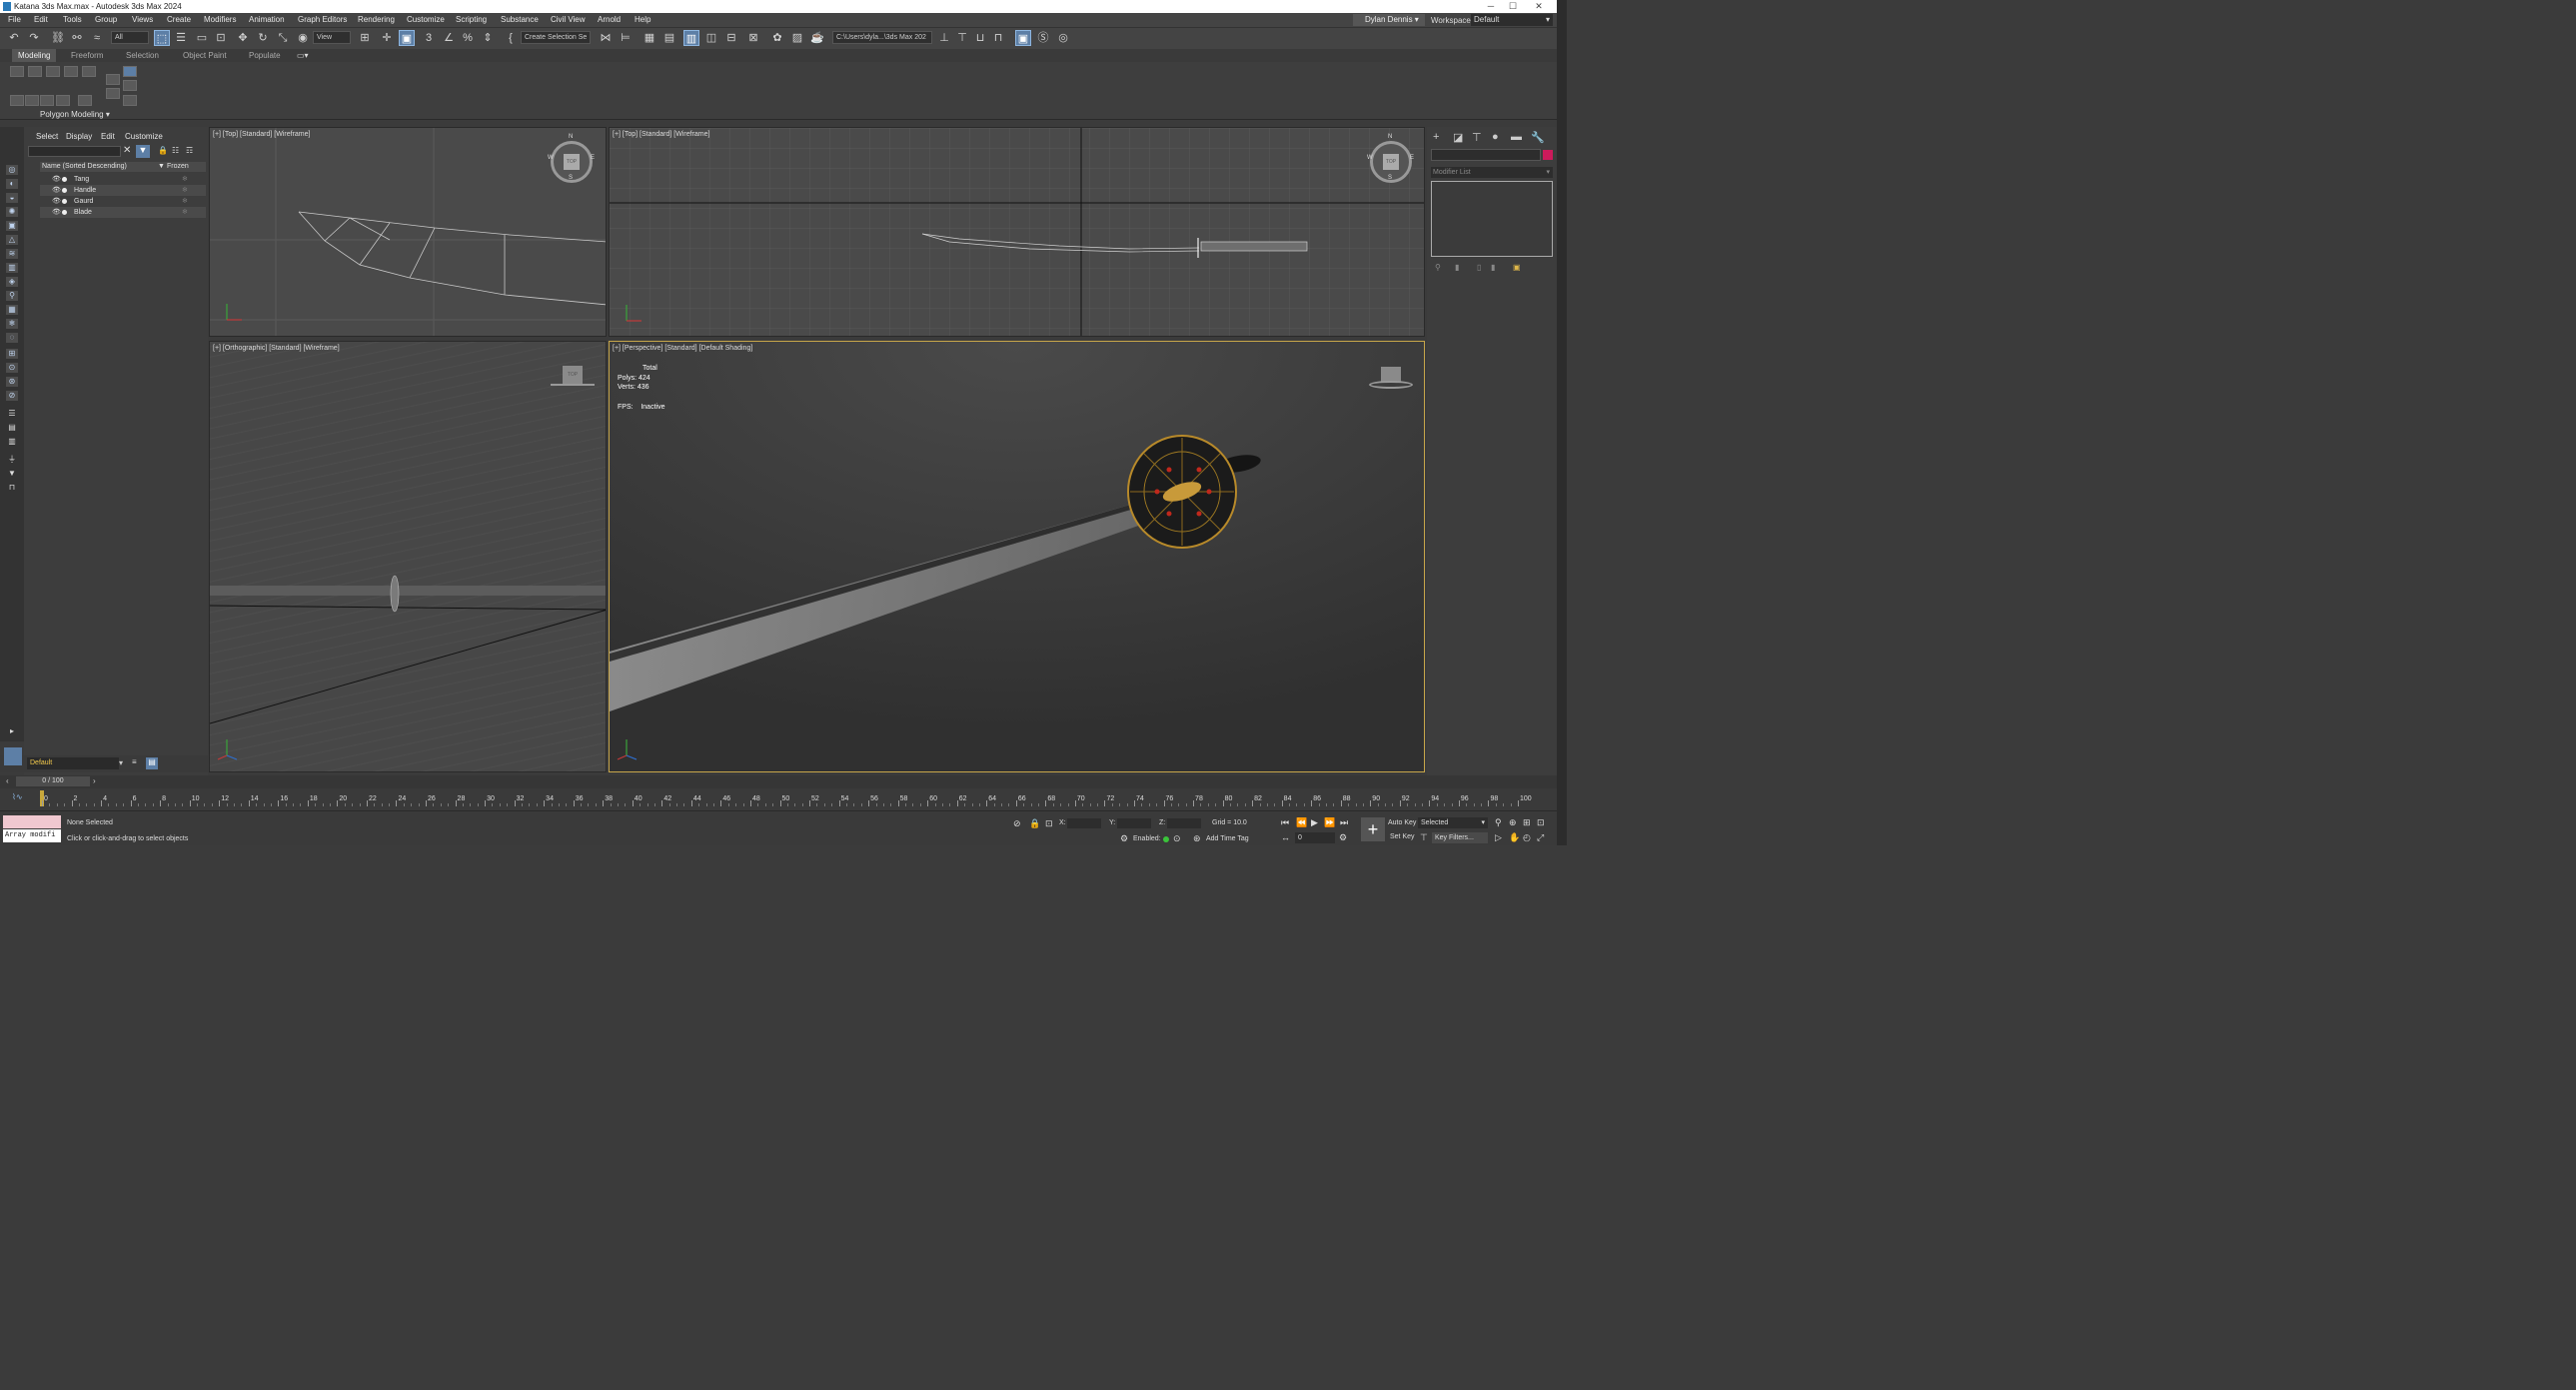 The height and width of the screenshot is (1390, 2576). Describe the element at coordinates (41, 19) in the screenshot. I see `menu-edit: Edit` at that location.